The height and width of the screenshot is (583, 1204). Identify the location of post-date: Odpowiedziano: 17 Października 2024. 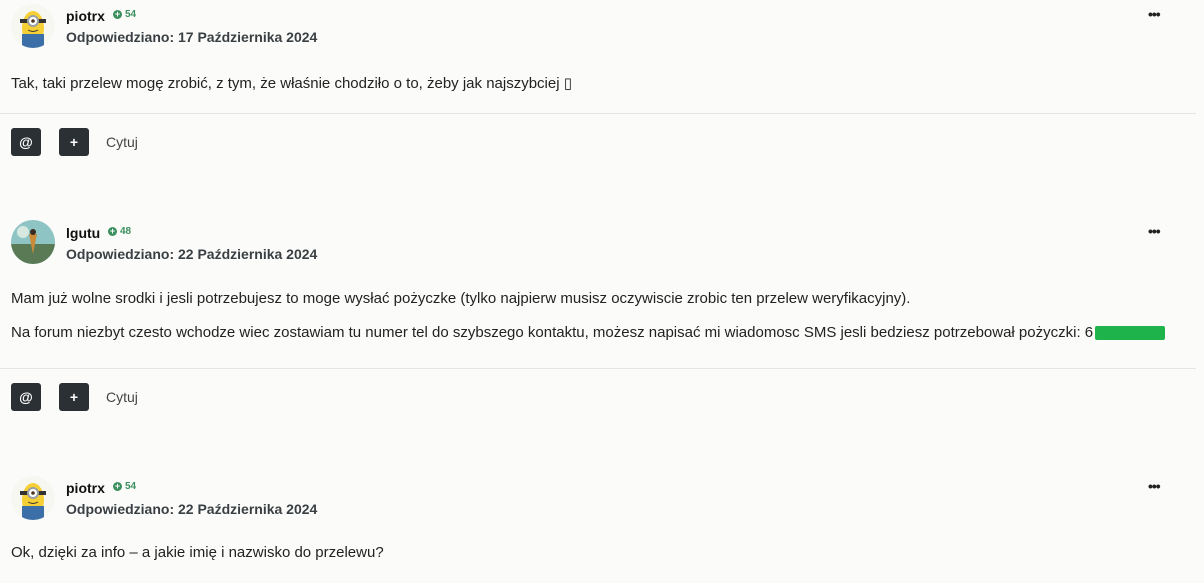
(191, 37).